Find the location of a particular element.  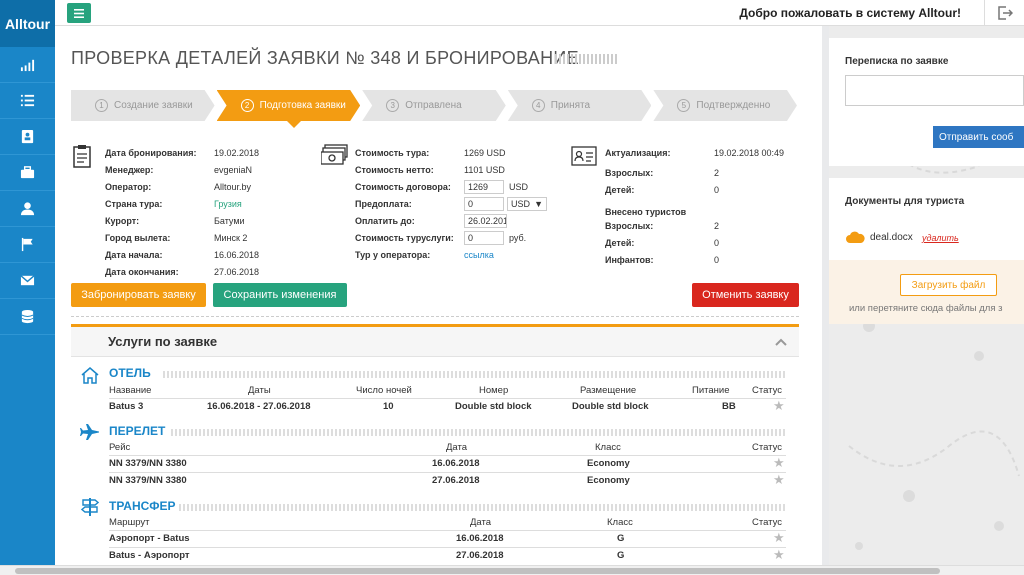

resort-label: Курорт: is located at coordinates (122, 220).